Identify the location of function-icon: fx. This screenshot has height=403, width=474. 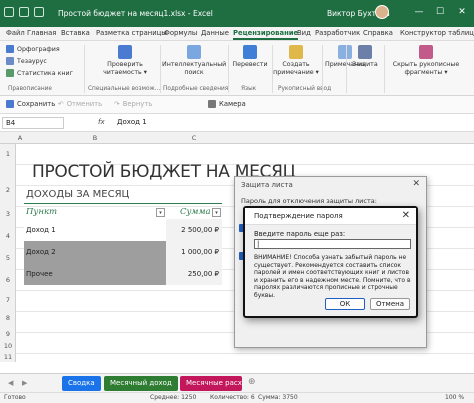
(101, 122).